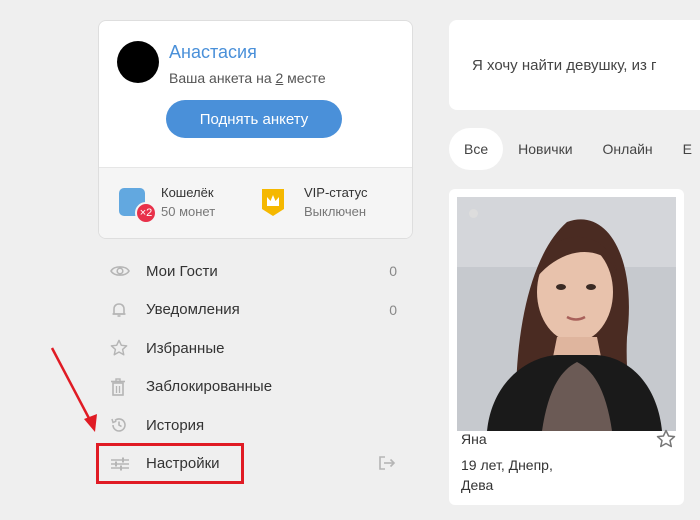 The width and height of the screenshot is (700, 520). Describe the element at coordinates (146, 213) in the screenshot. I see `wallet-badge: ×2` at that location.